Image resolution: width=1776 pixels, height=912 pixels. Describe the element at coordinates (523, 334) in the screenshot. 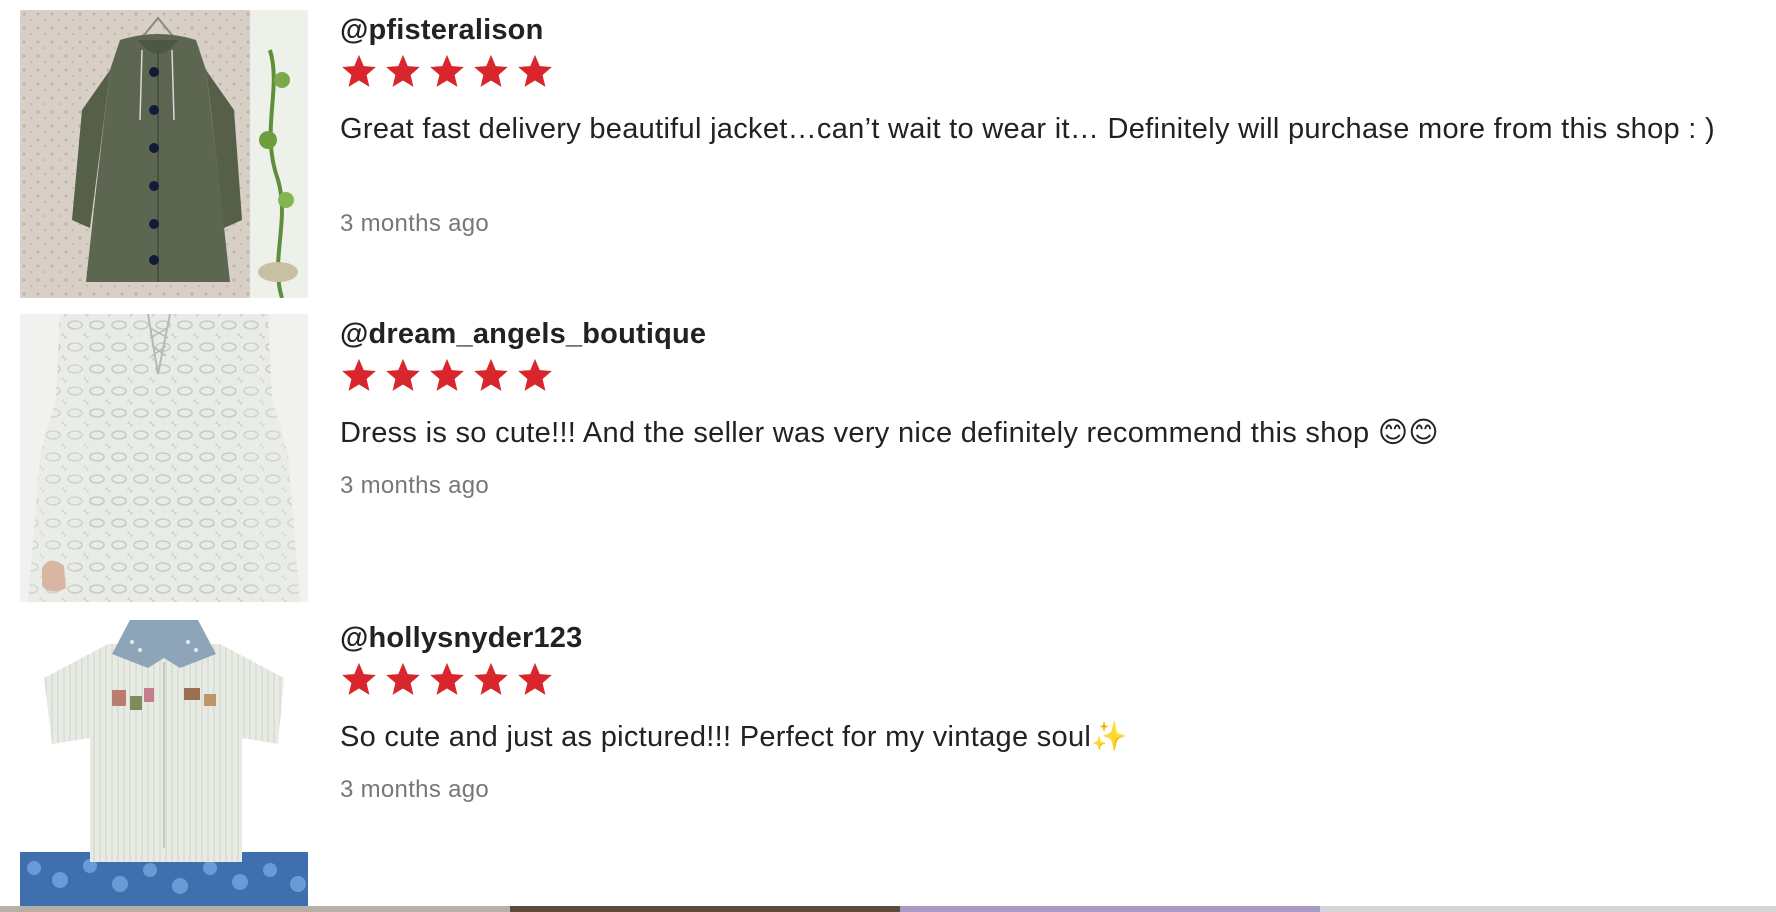

I see `review-username: @dream_angels_boutique` at that location.